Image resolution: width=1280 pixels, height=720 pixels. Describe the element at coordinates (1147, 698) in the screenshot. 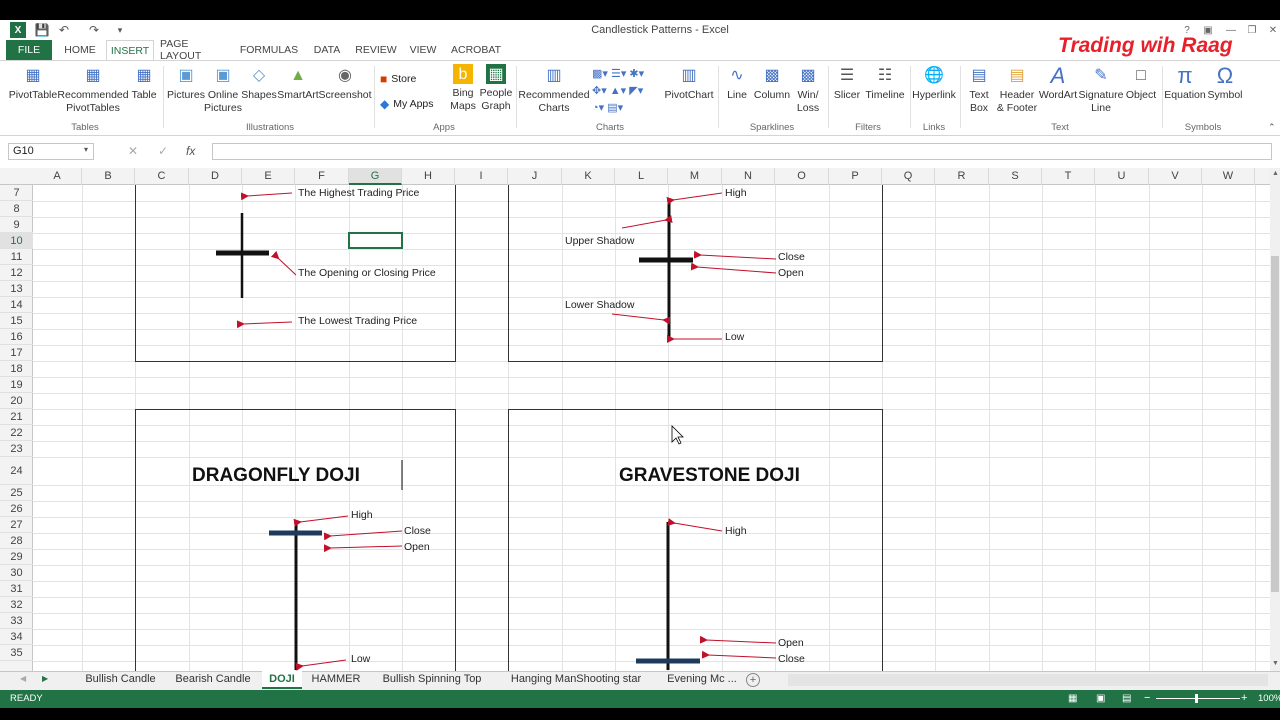

I see `zoom-out-icon: −` at that location.